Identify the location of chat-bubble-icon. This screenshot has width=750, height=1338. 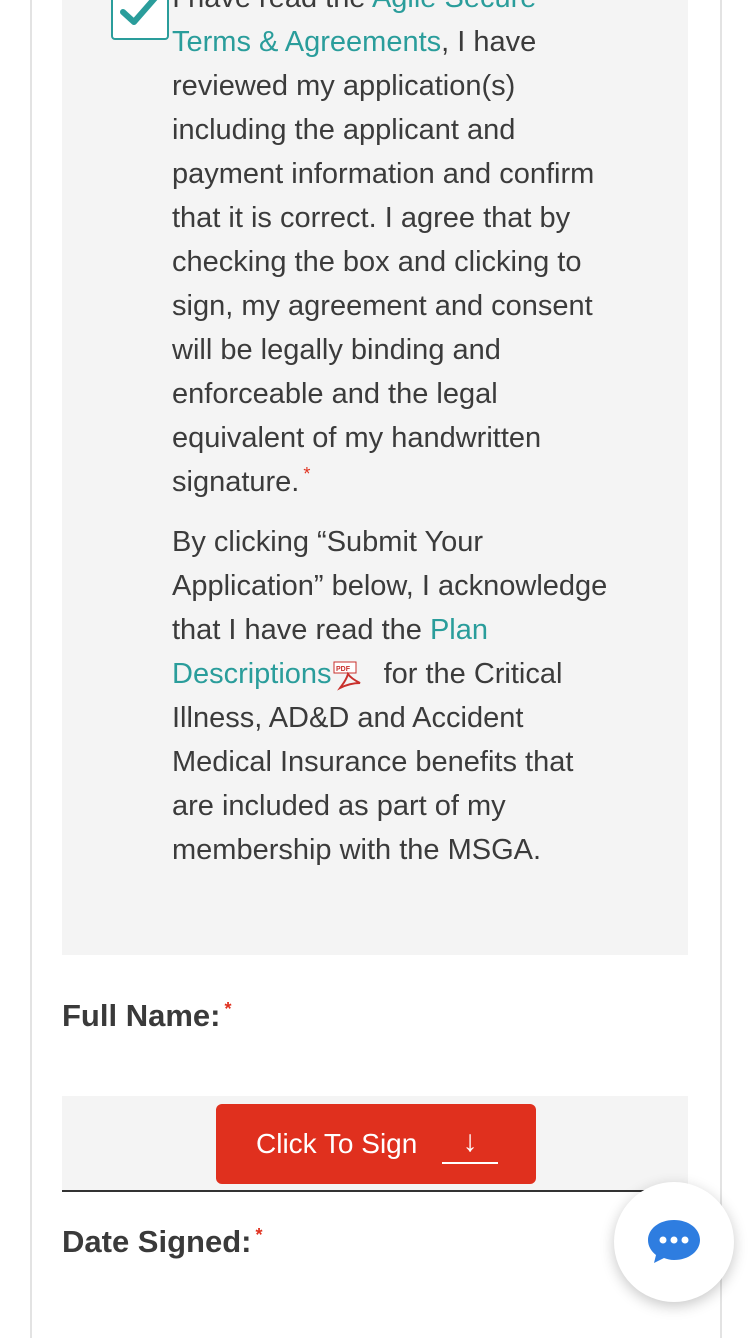
(674, 1241).